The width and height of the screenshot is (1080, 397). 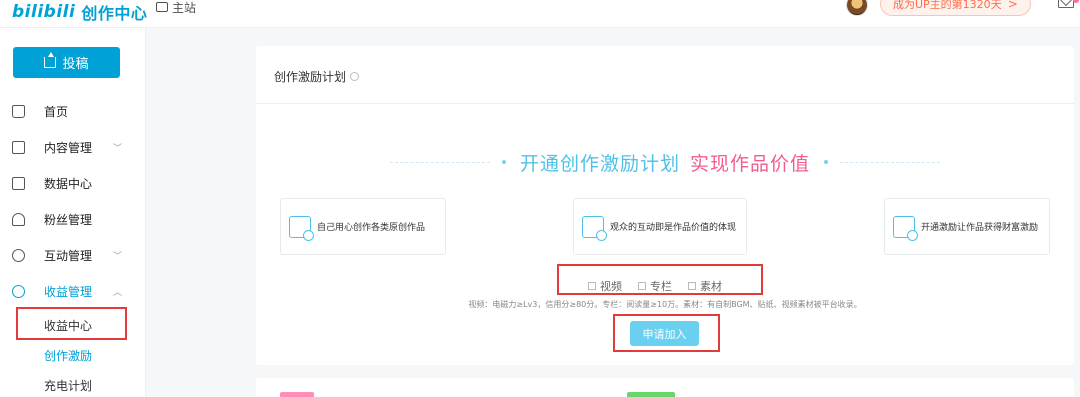 What do you see at coordinates (673, 228) in the screenshot?
I see `feature-label: 观众的互动即是作品价值的体现` at bounding box center [673, 228].